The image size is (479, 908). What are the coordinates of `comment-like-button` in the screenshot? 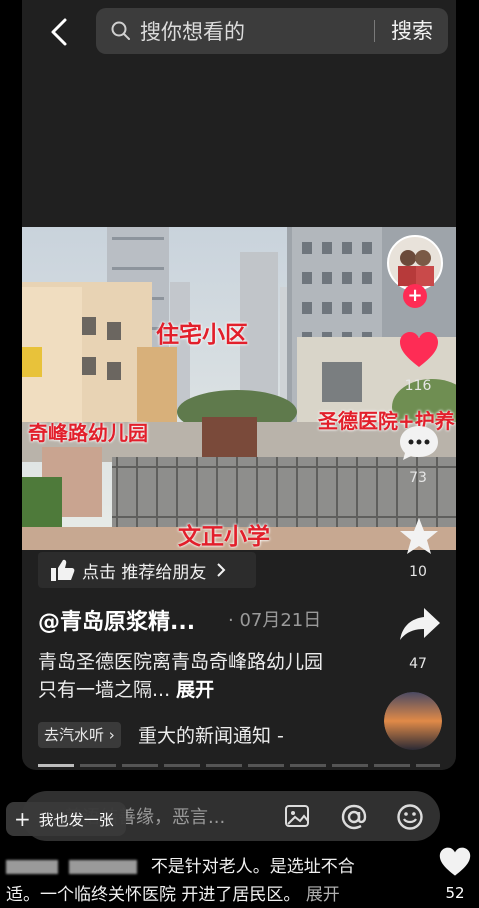 It's located at (455, 864).